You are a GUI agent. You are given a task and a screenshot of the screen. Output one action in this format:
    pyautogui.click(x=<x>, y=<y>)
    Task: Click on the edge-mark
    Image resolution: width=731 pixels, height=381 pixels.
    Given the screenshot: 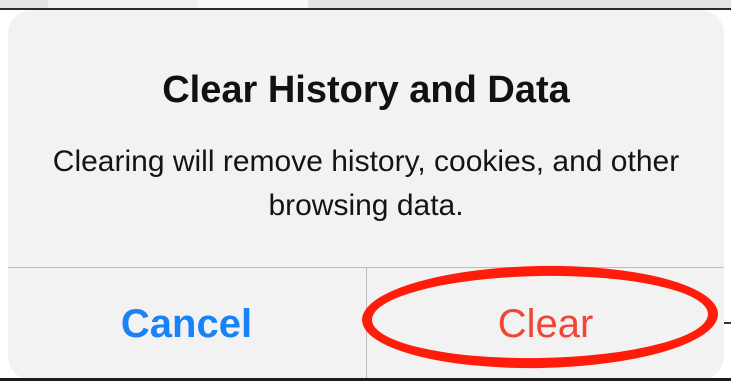 What is the action you would take?
    pyautogui.click(x=727, y=323)
    